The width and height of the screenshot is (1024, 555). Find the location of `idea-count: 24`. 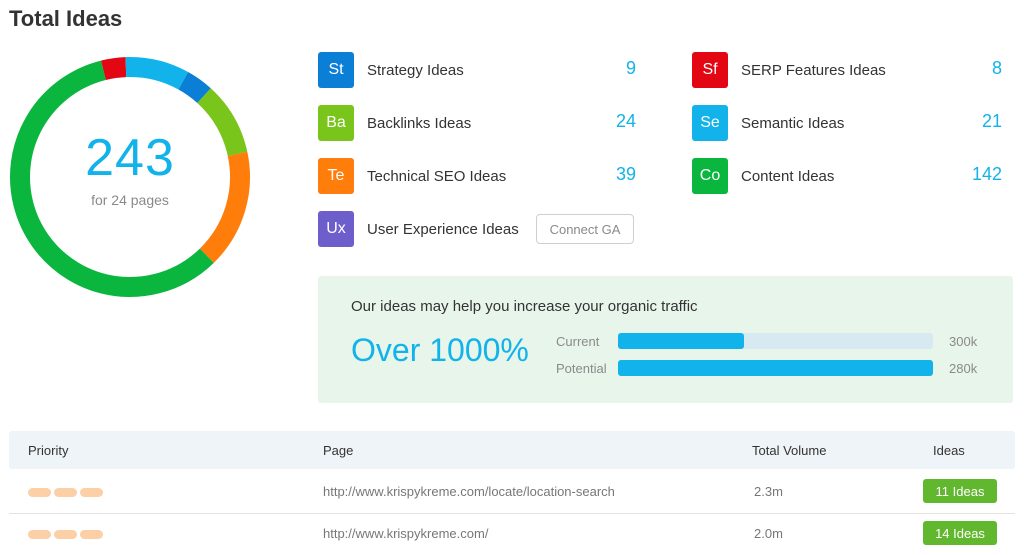

idea-count: 24 is located at coordinates (606, 121).